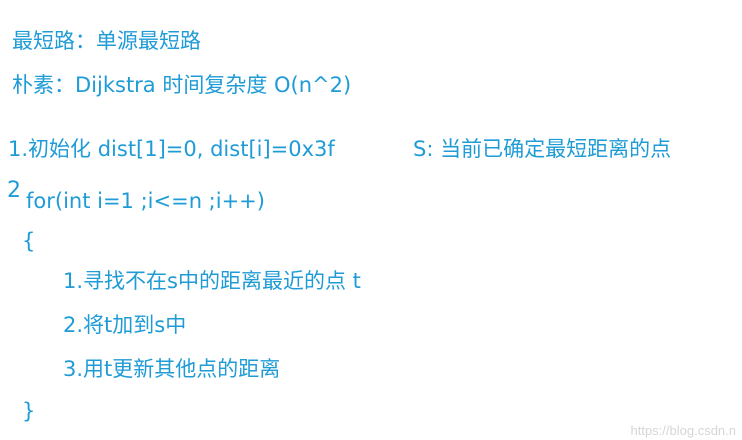 The width and height of the screenshot is (742, 440). What do you see at coordinates (14, 190) in the screenshot?
I see `step2-number: 2` at bounding box center [14, 190].